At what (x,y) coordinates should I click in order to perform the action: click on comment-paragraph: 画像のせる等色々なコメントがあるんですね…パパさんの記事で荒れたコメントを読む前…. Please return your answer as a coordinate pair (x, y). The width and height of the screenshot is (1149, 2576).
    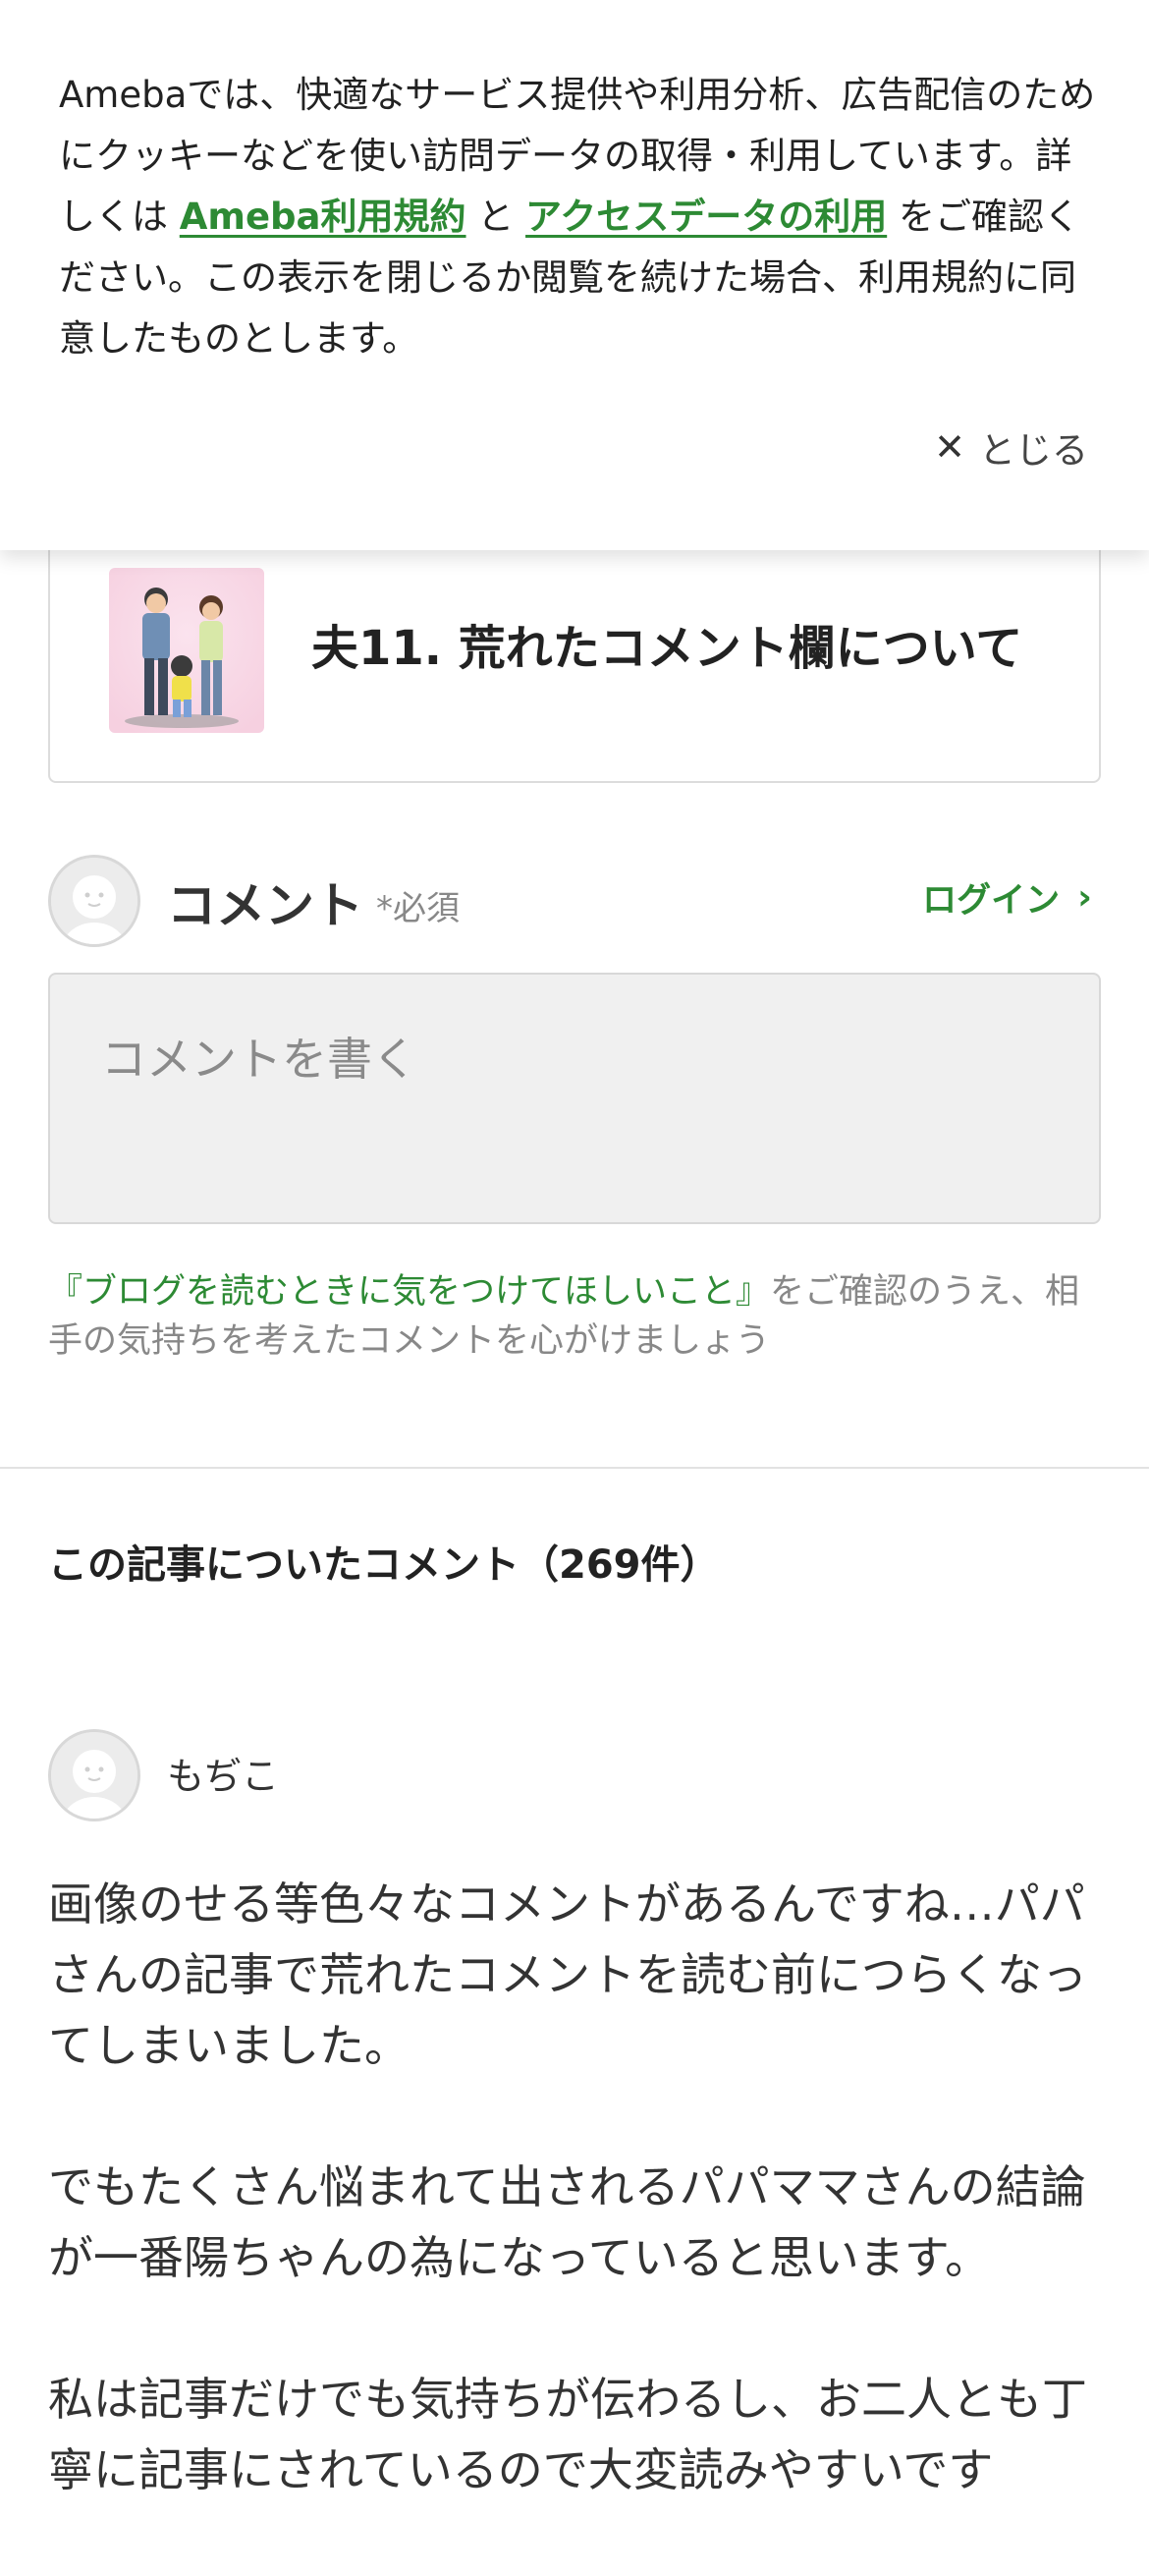
    Looking at the image, I should click on (567, 1974).